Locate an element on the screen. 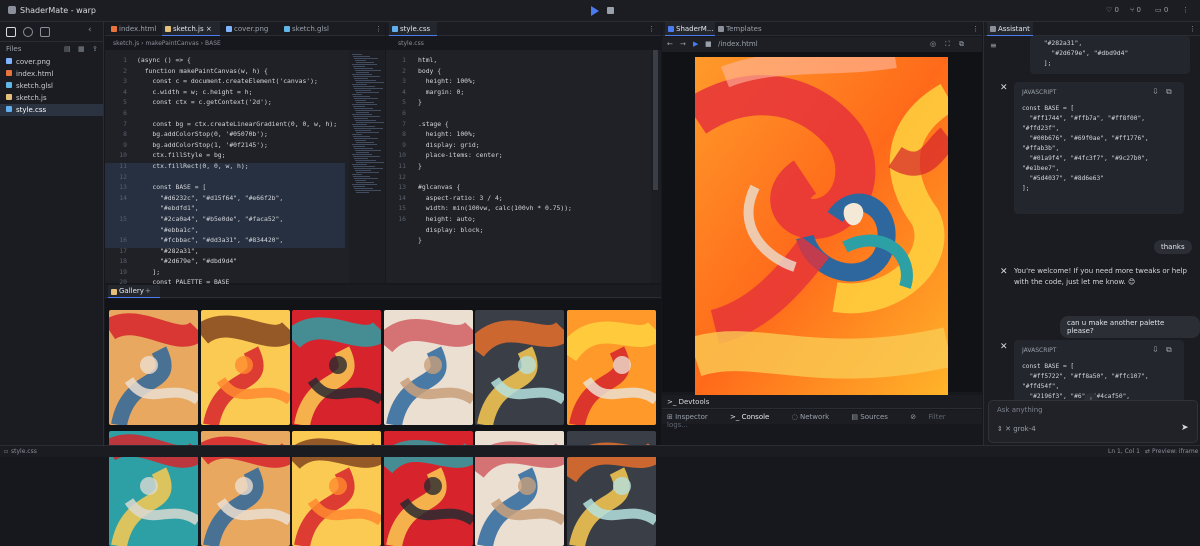  scrollbar-thumb is located at coordinates (655, 120).